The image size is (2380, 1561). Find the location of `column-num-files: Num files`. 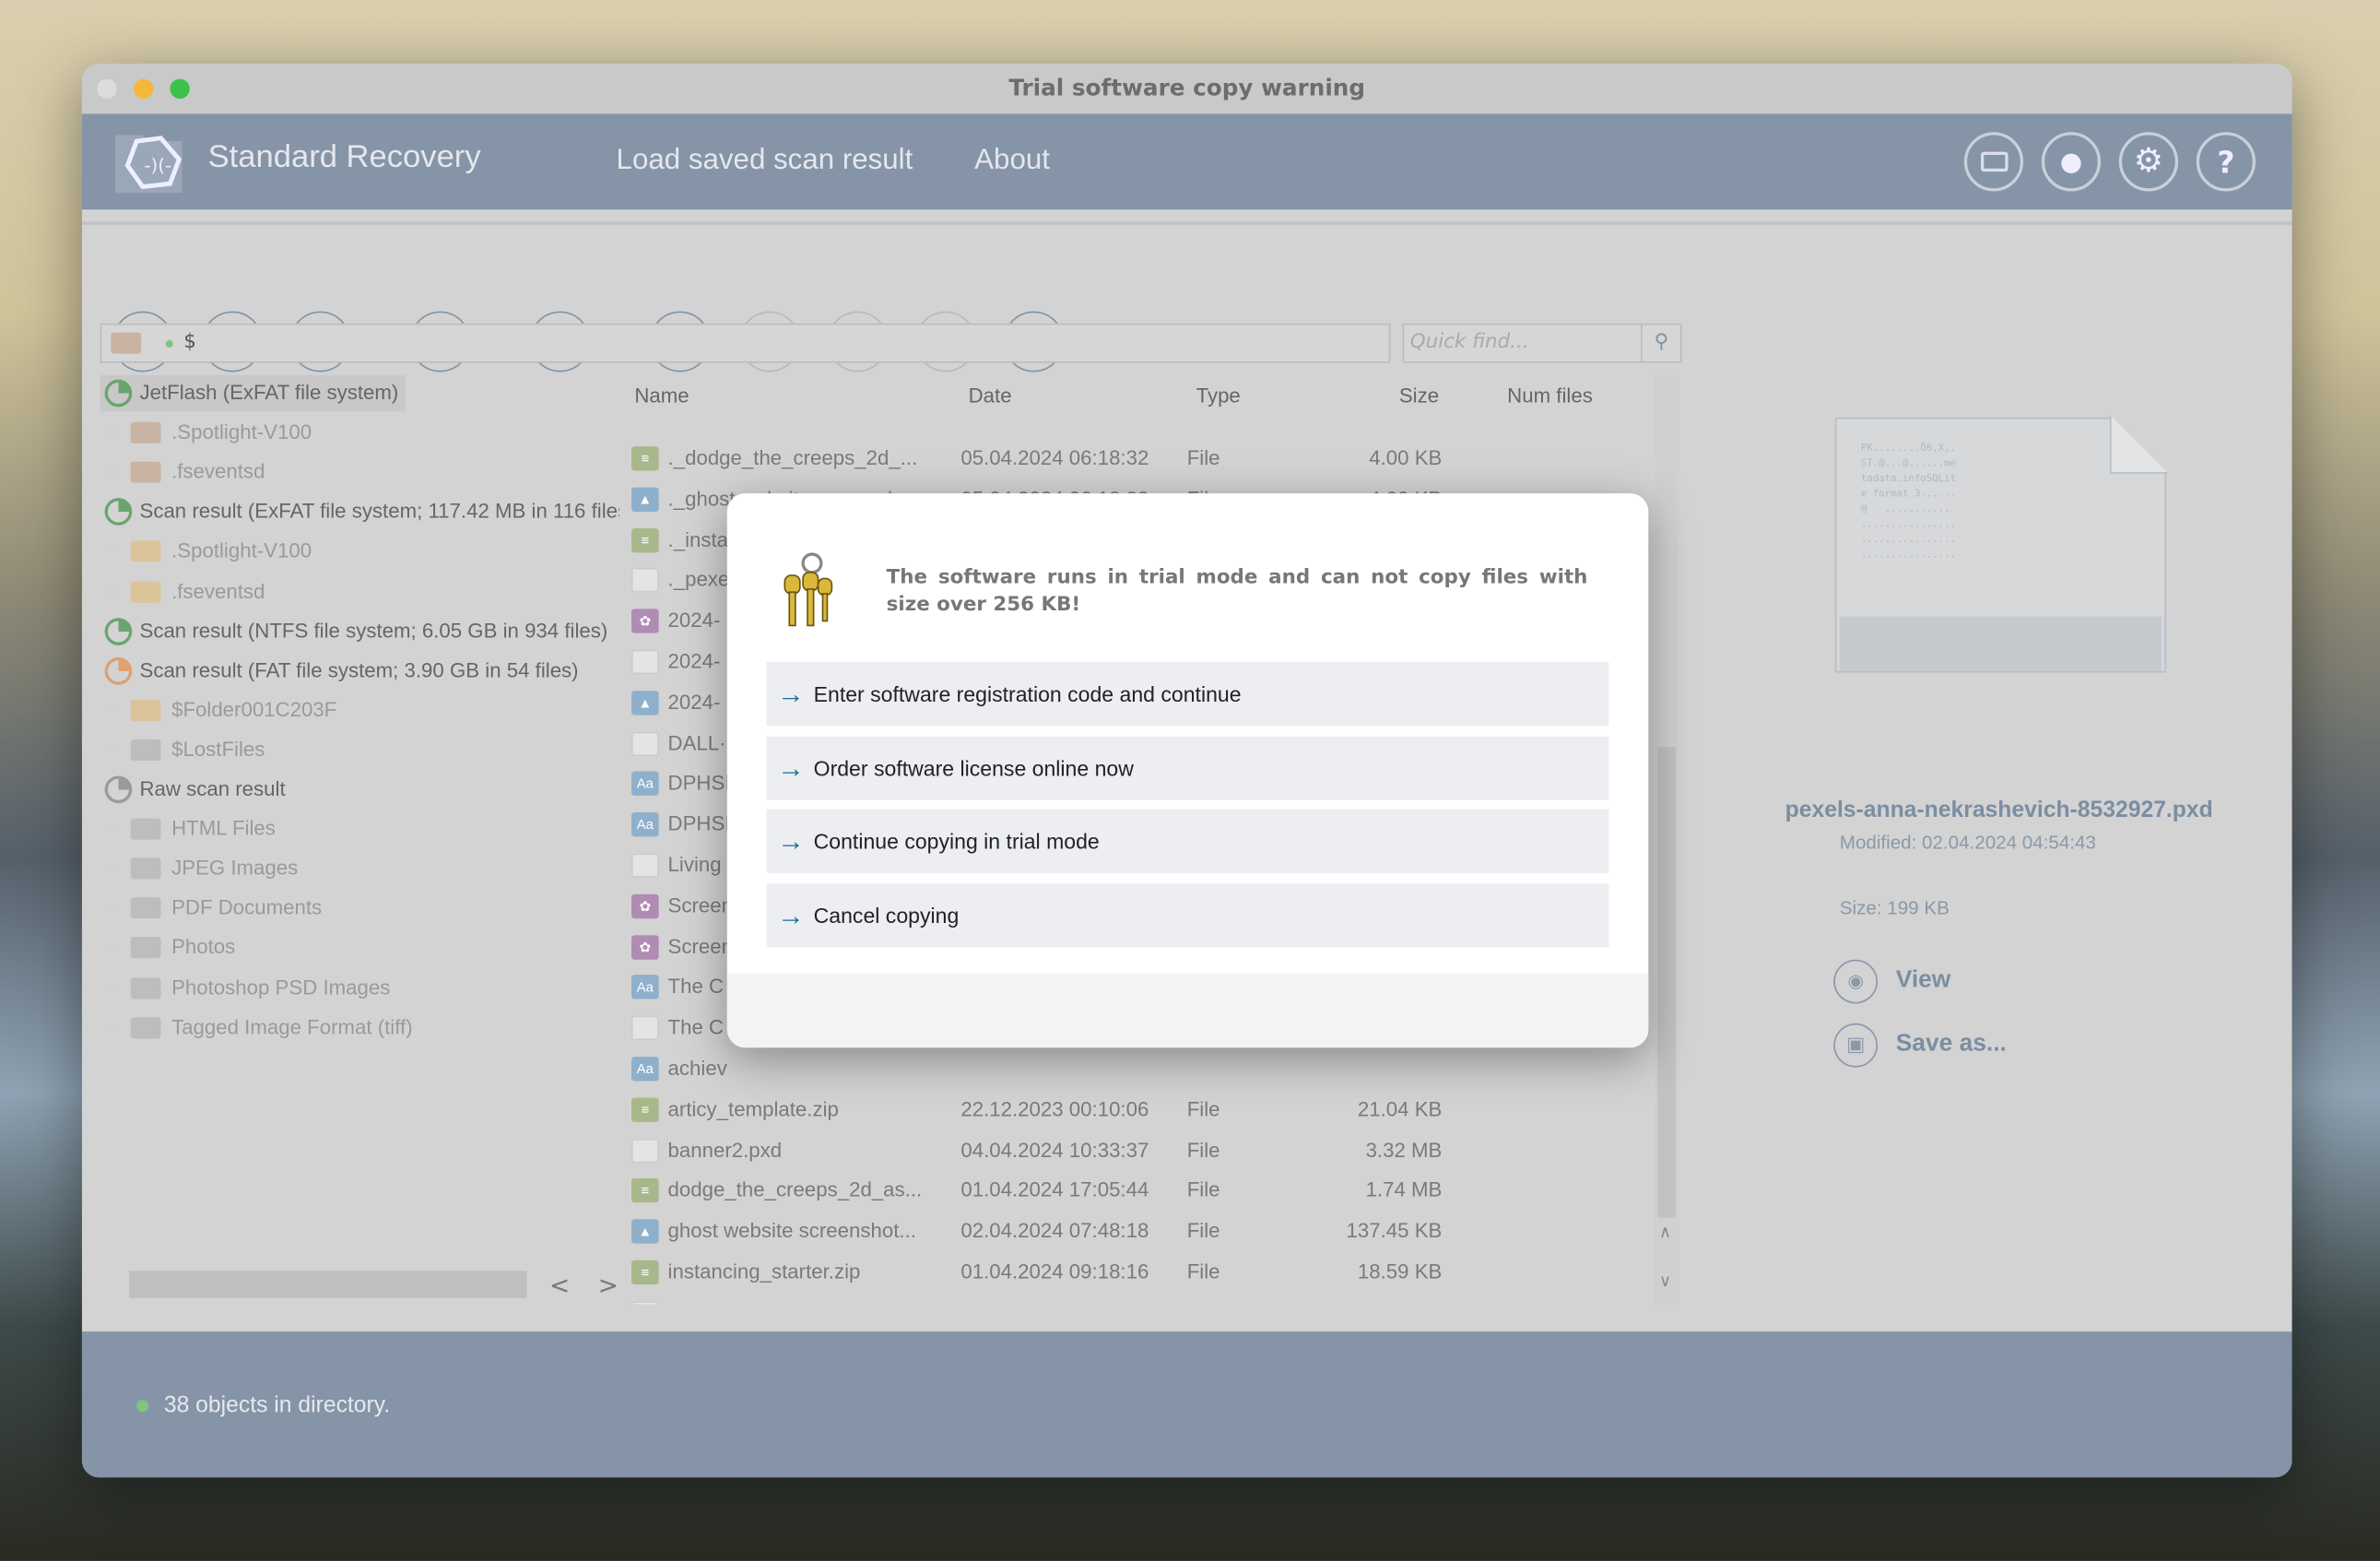

column-num-files: Num files is located at coordinates (1550, 396).